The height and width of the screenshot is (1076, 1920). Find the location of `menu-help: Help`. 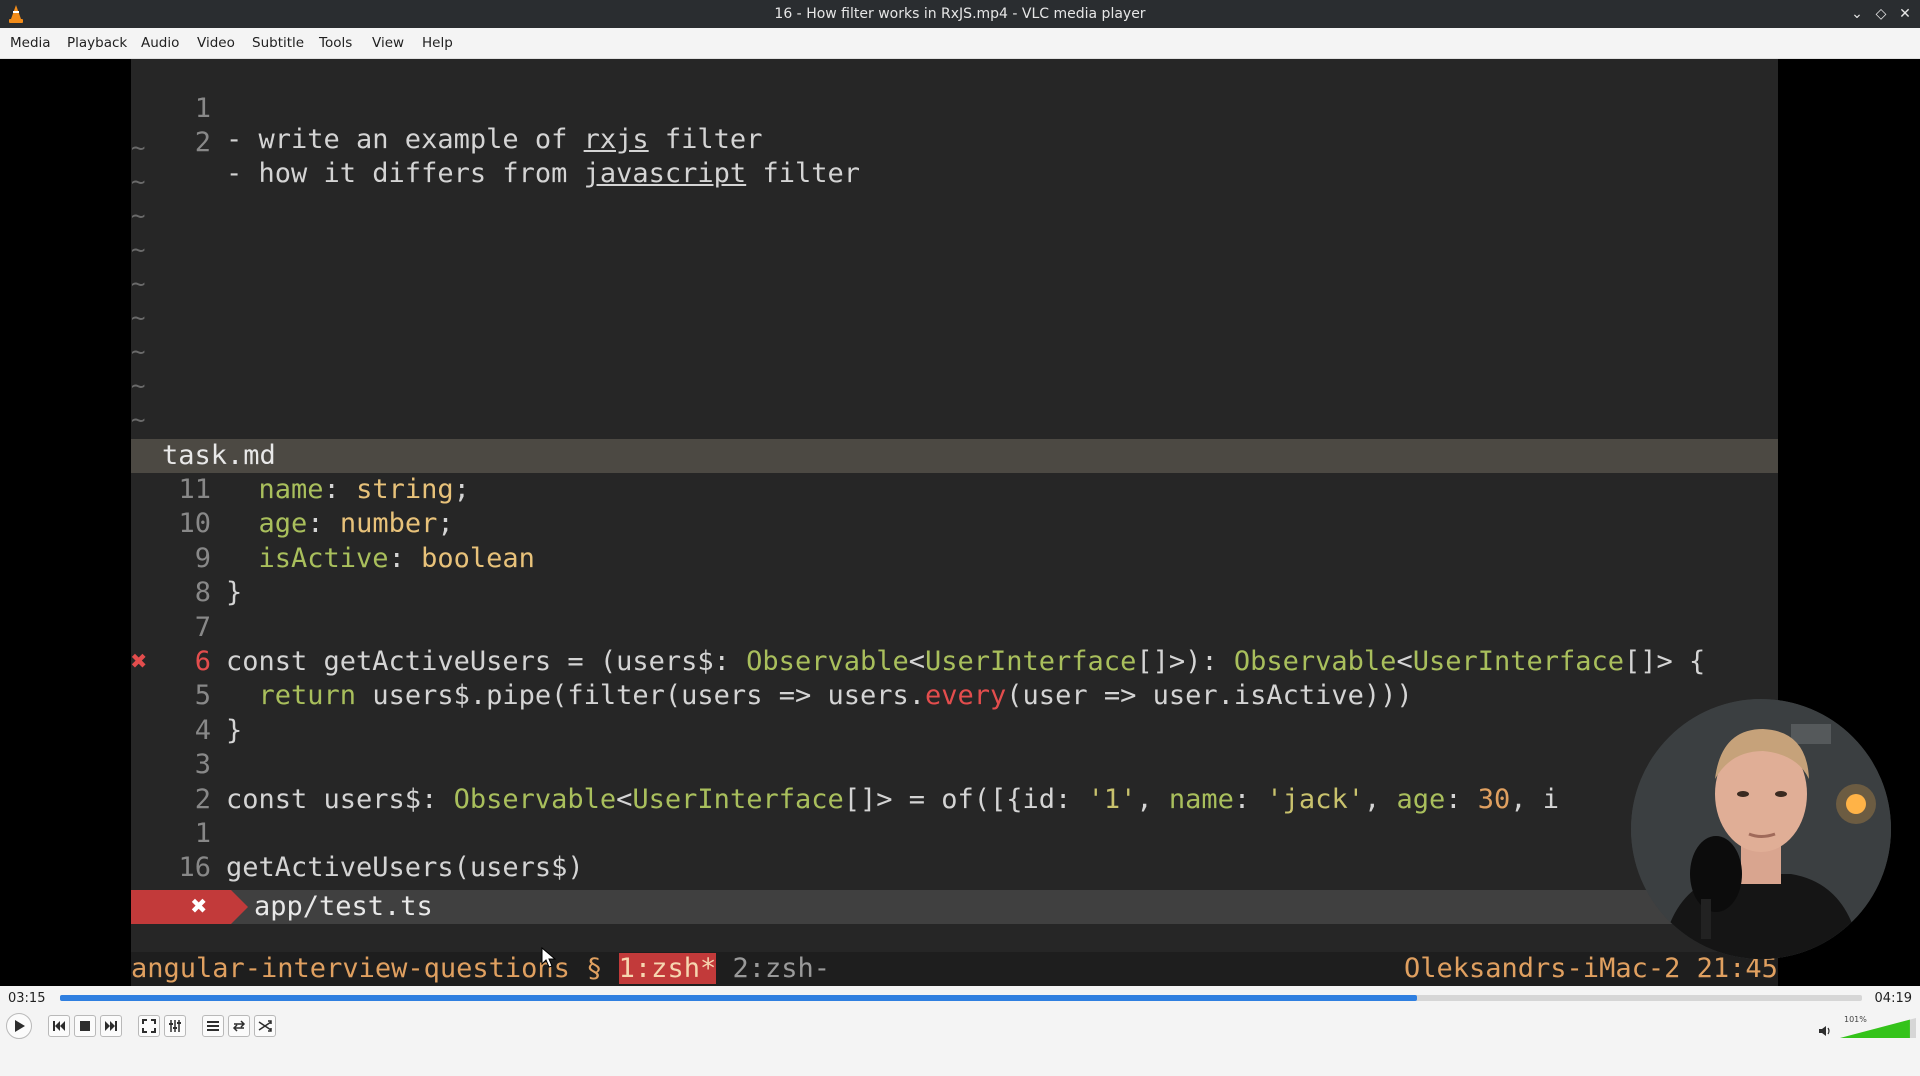

menu-help: Help is located at coordinates (437, 43).